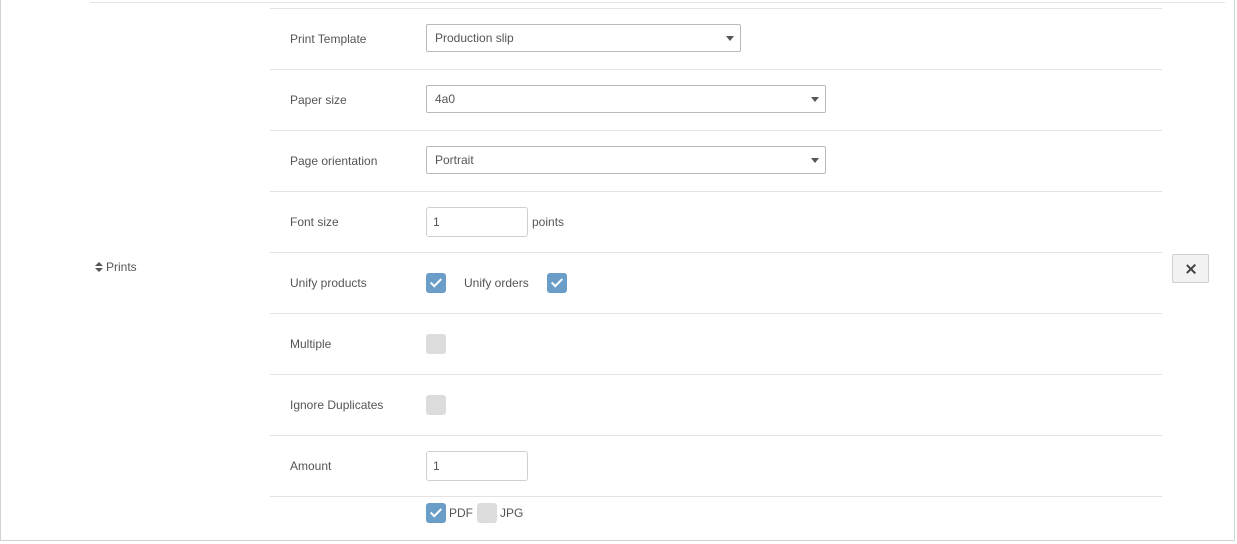 This screenshot has height=544, width=1237. What do you see at coordinates (487, 513) in the screenshot?
I see `jpg-checkbox` at bounding box center [487, 513].